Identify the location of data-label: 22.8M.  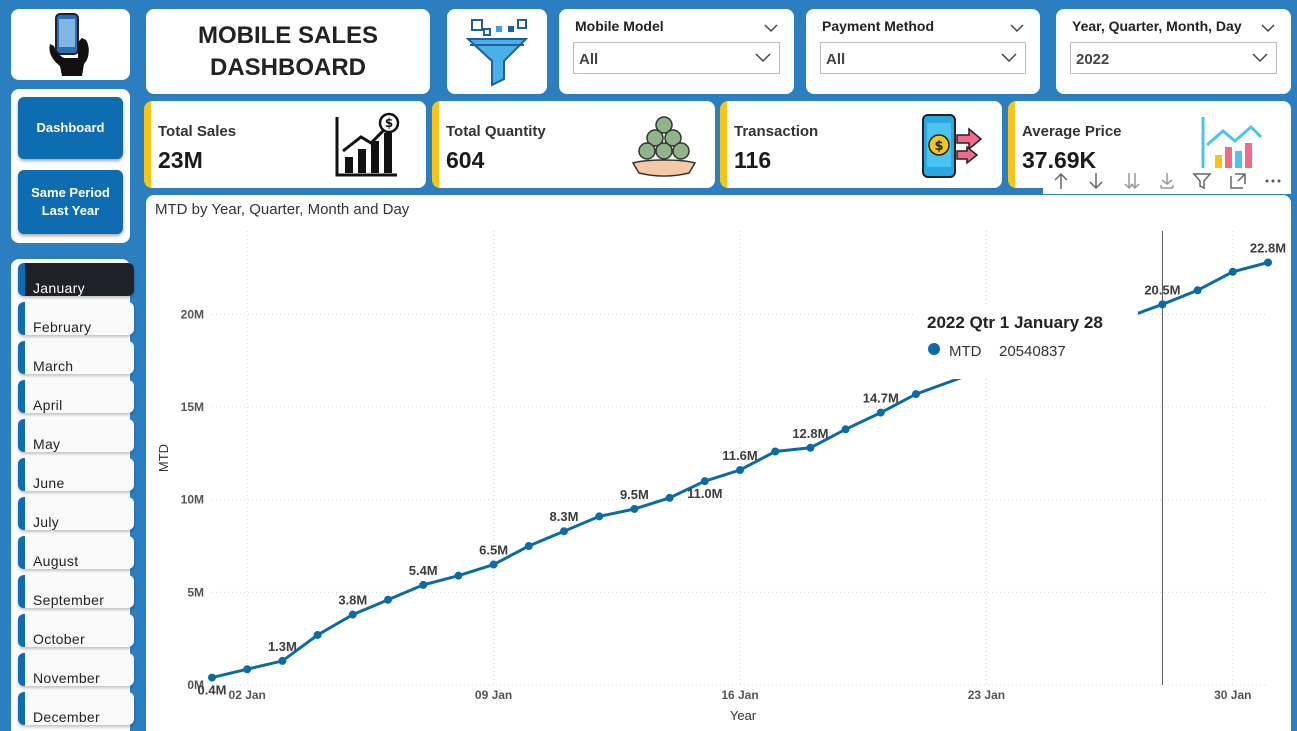
(1268, 248).